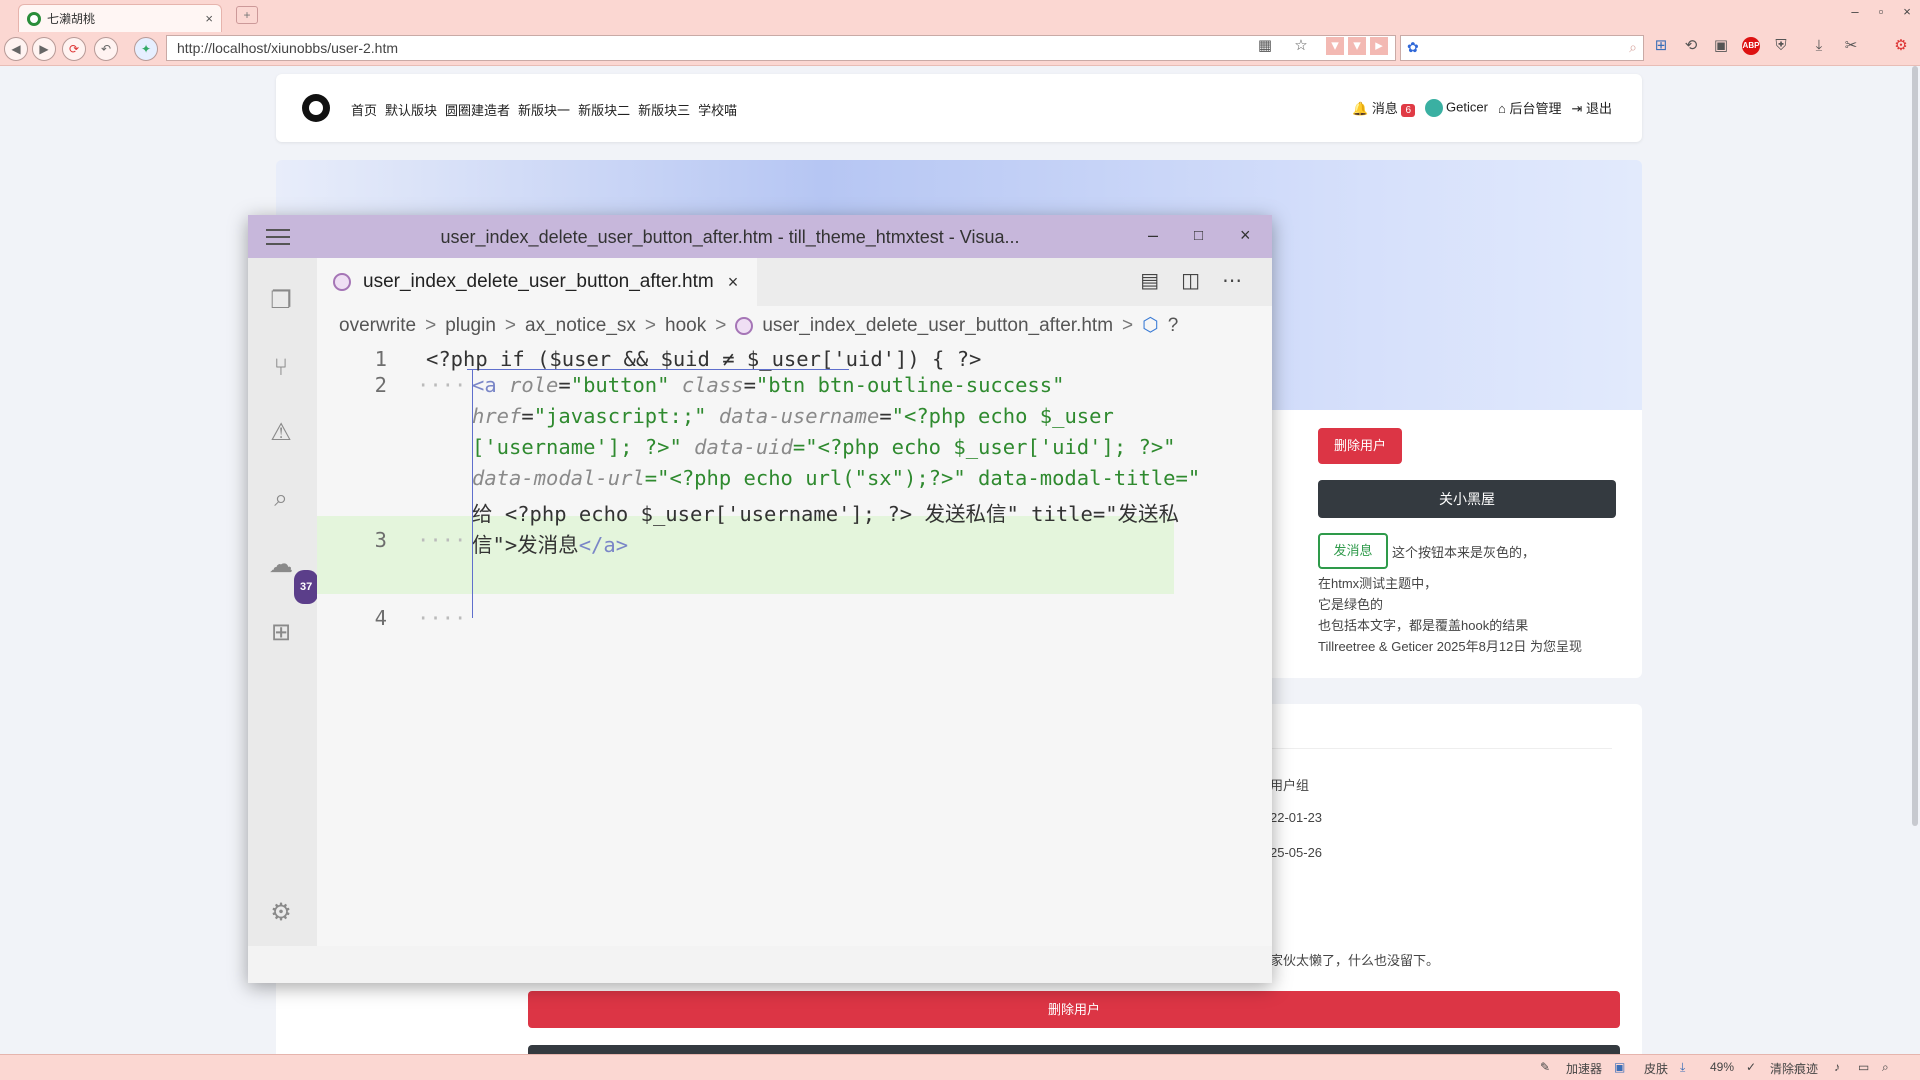 This screenshot has width=1920, height=1080. Describe the element at coordinates (1353, 551) in the screenshot. I see `send-message-button: 发消息` at that location.